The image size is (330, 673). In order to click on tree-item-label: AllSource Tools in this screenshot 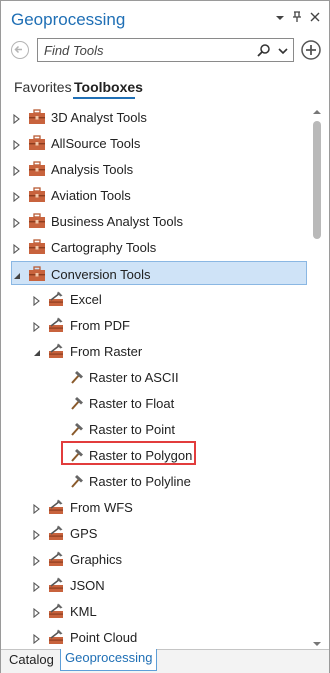, I will do `click(96, 143)`.